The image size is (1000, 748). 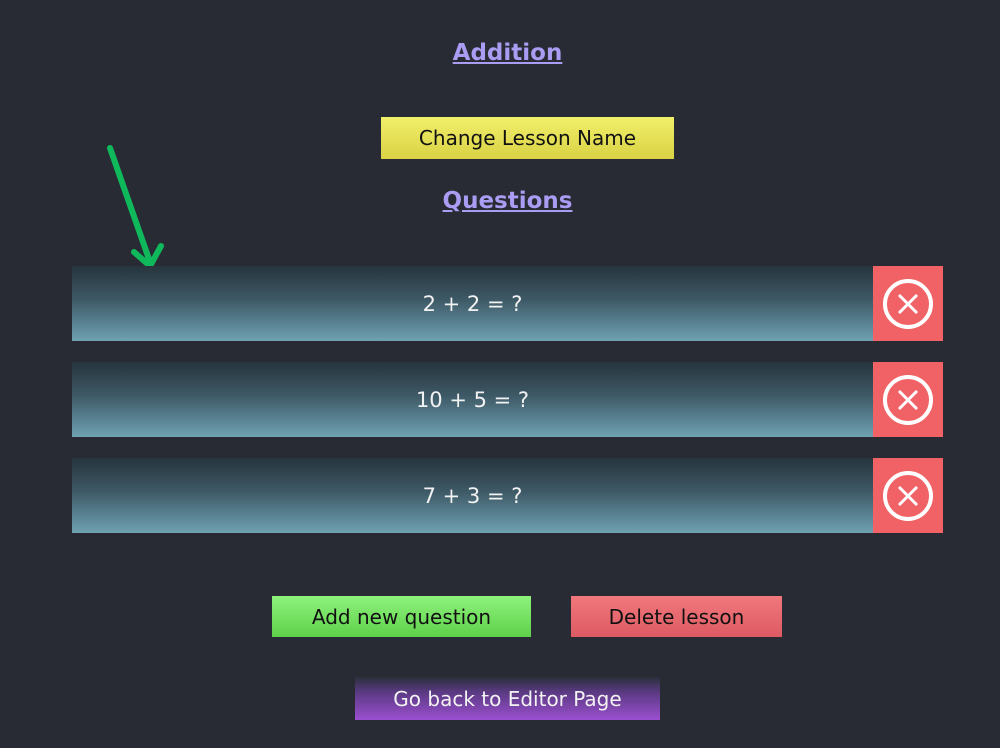 I want to click on question-row: 7 + 3 = ?, so click(x=507, y=495).